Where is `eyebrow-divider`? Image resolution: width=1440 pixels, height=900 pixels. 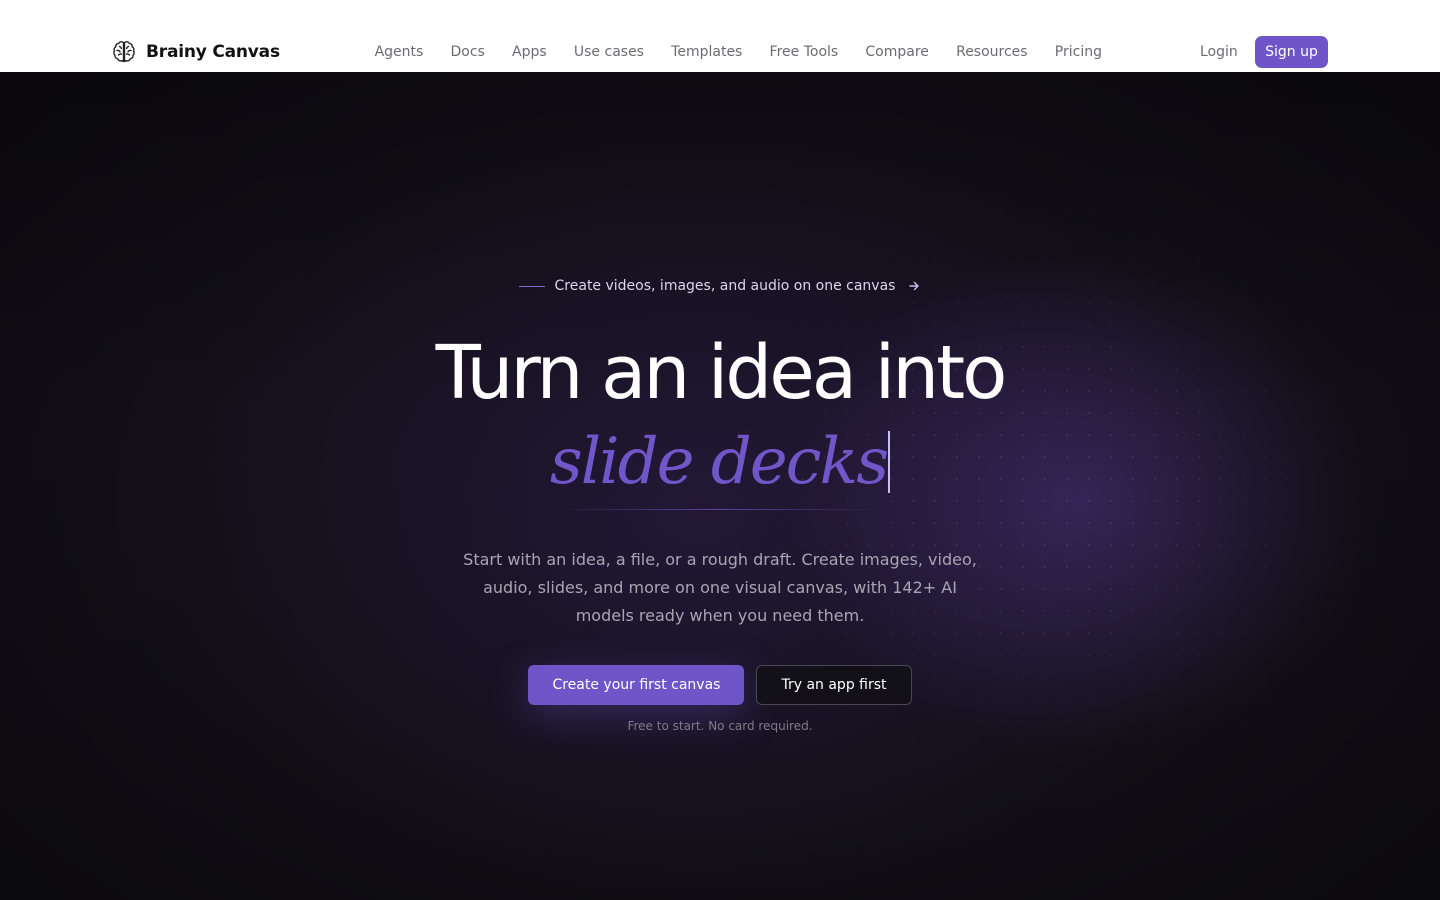 eyebrow-divider is located at coordinates (531, 286).